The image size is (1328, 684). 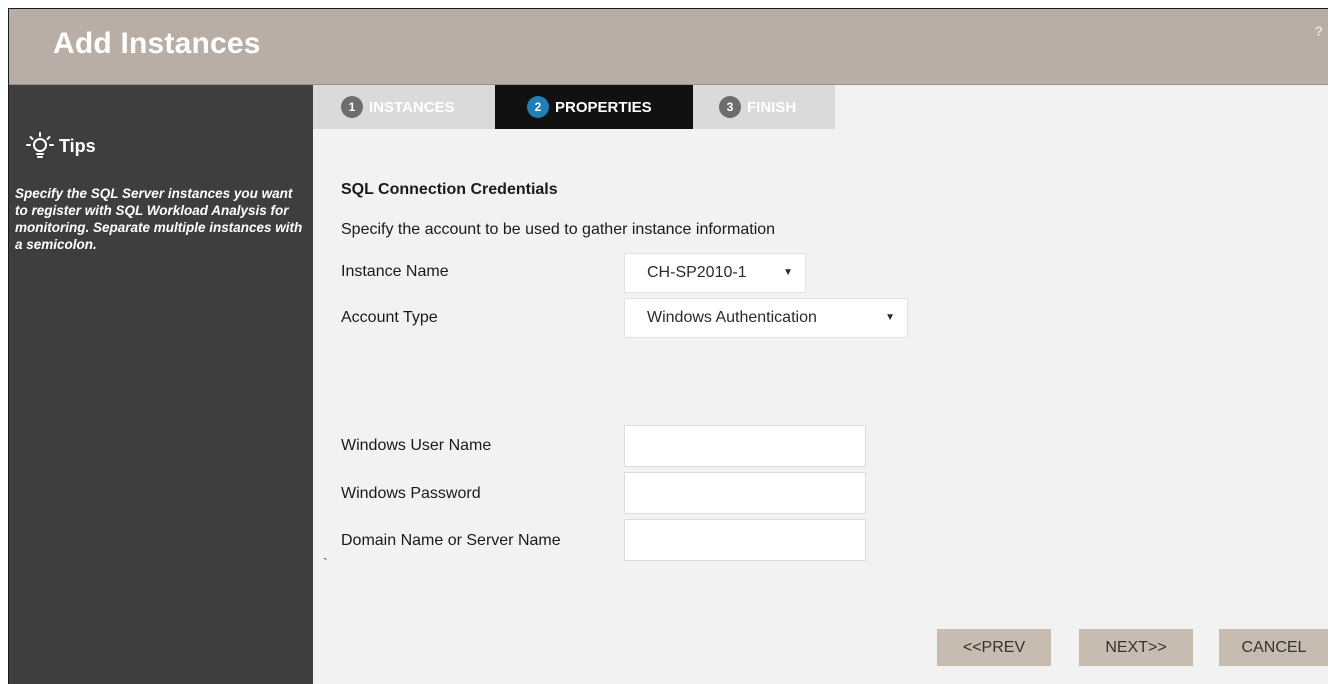 I want to click on windows-password-input, so click(x=745, y=493).